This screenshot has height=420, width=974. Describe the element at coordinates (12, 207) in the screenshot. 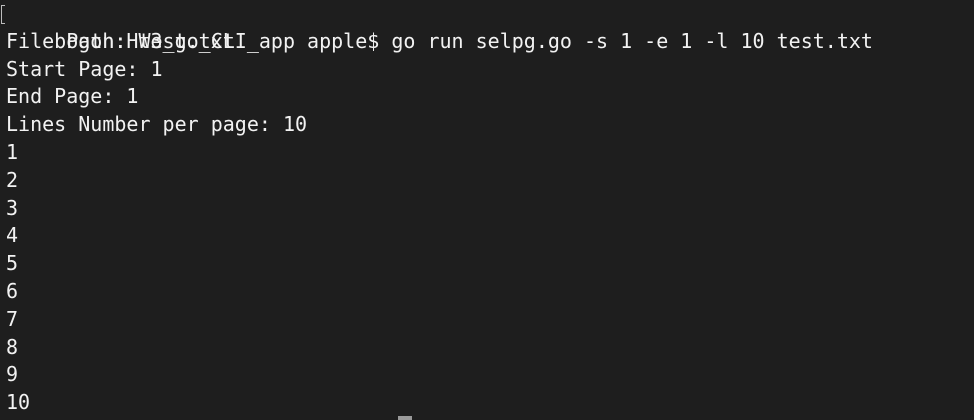

I see `output-line: 3` at that location.